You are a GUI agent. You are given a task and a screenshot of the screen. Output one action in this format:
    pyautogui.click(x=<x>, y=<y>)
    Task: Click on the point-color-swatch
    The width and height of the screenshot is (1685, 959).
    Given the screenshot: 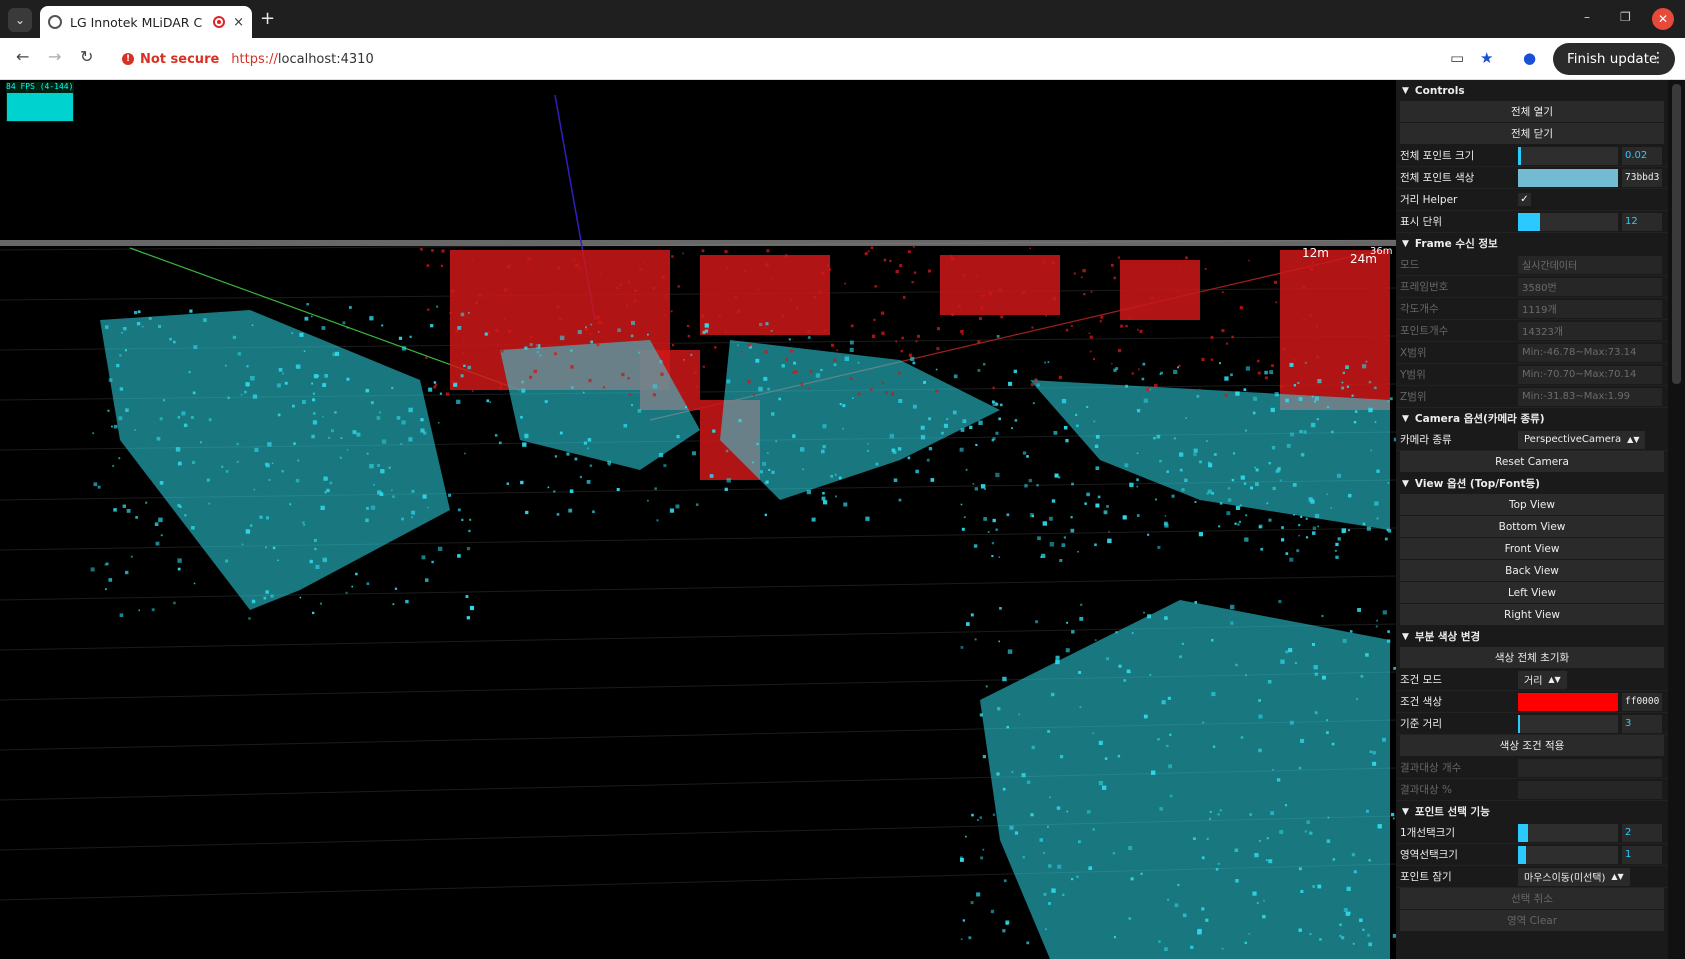 What is the action you would take?
    pyautogui.click(x=1568, y=177)
    